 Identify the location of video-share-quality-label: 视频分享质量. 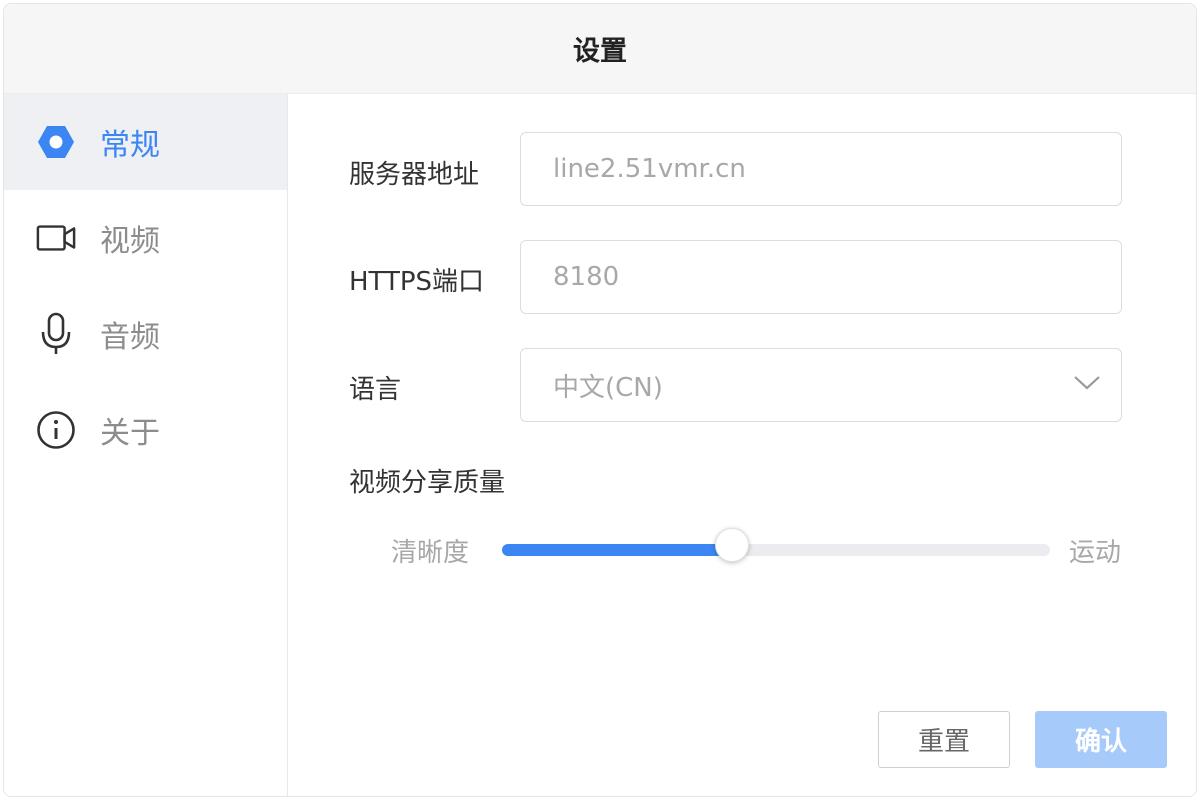
(427, 483).